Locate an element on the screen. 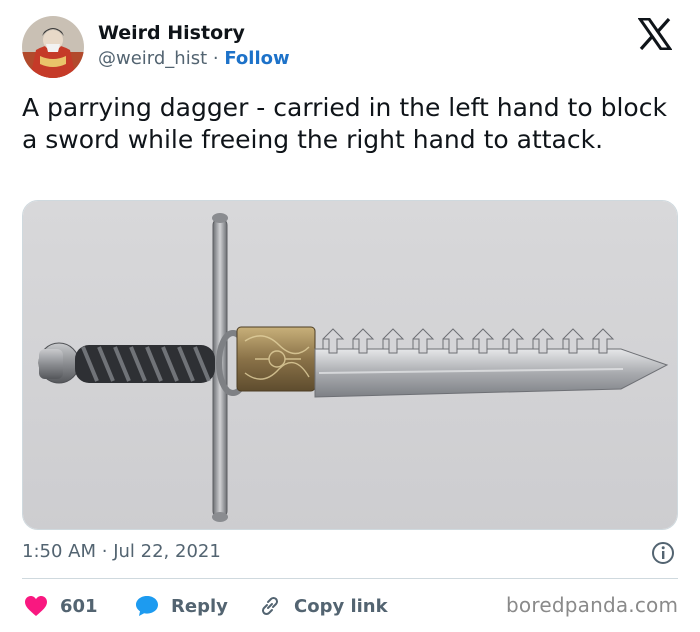  speech-bubble-icon is located at coordinates (147, 606).